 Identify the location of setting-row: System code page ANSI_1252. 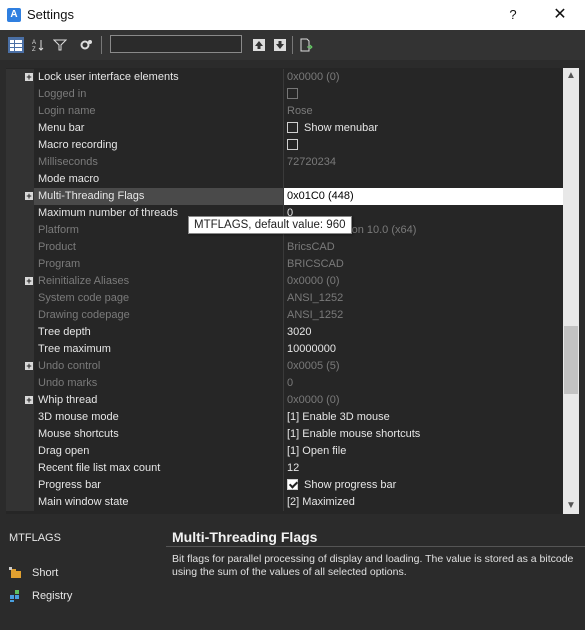
(284, 298).